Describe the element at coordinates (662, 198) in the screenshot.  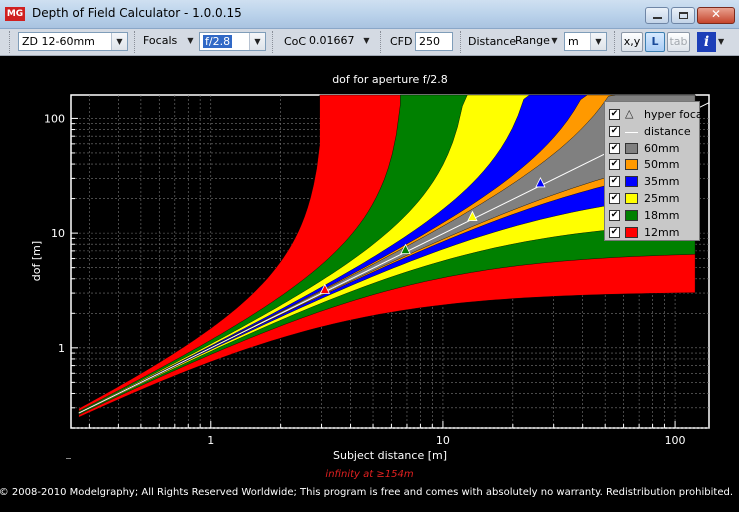
I see `legend-label: 25mm` at that location.